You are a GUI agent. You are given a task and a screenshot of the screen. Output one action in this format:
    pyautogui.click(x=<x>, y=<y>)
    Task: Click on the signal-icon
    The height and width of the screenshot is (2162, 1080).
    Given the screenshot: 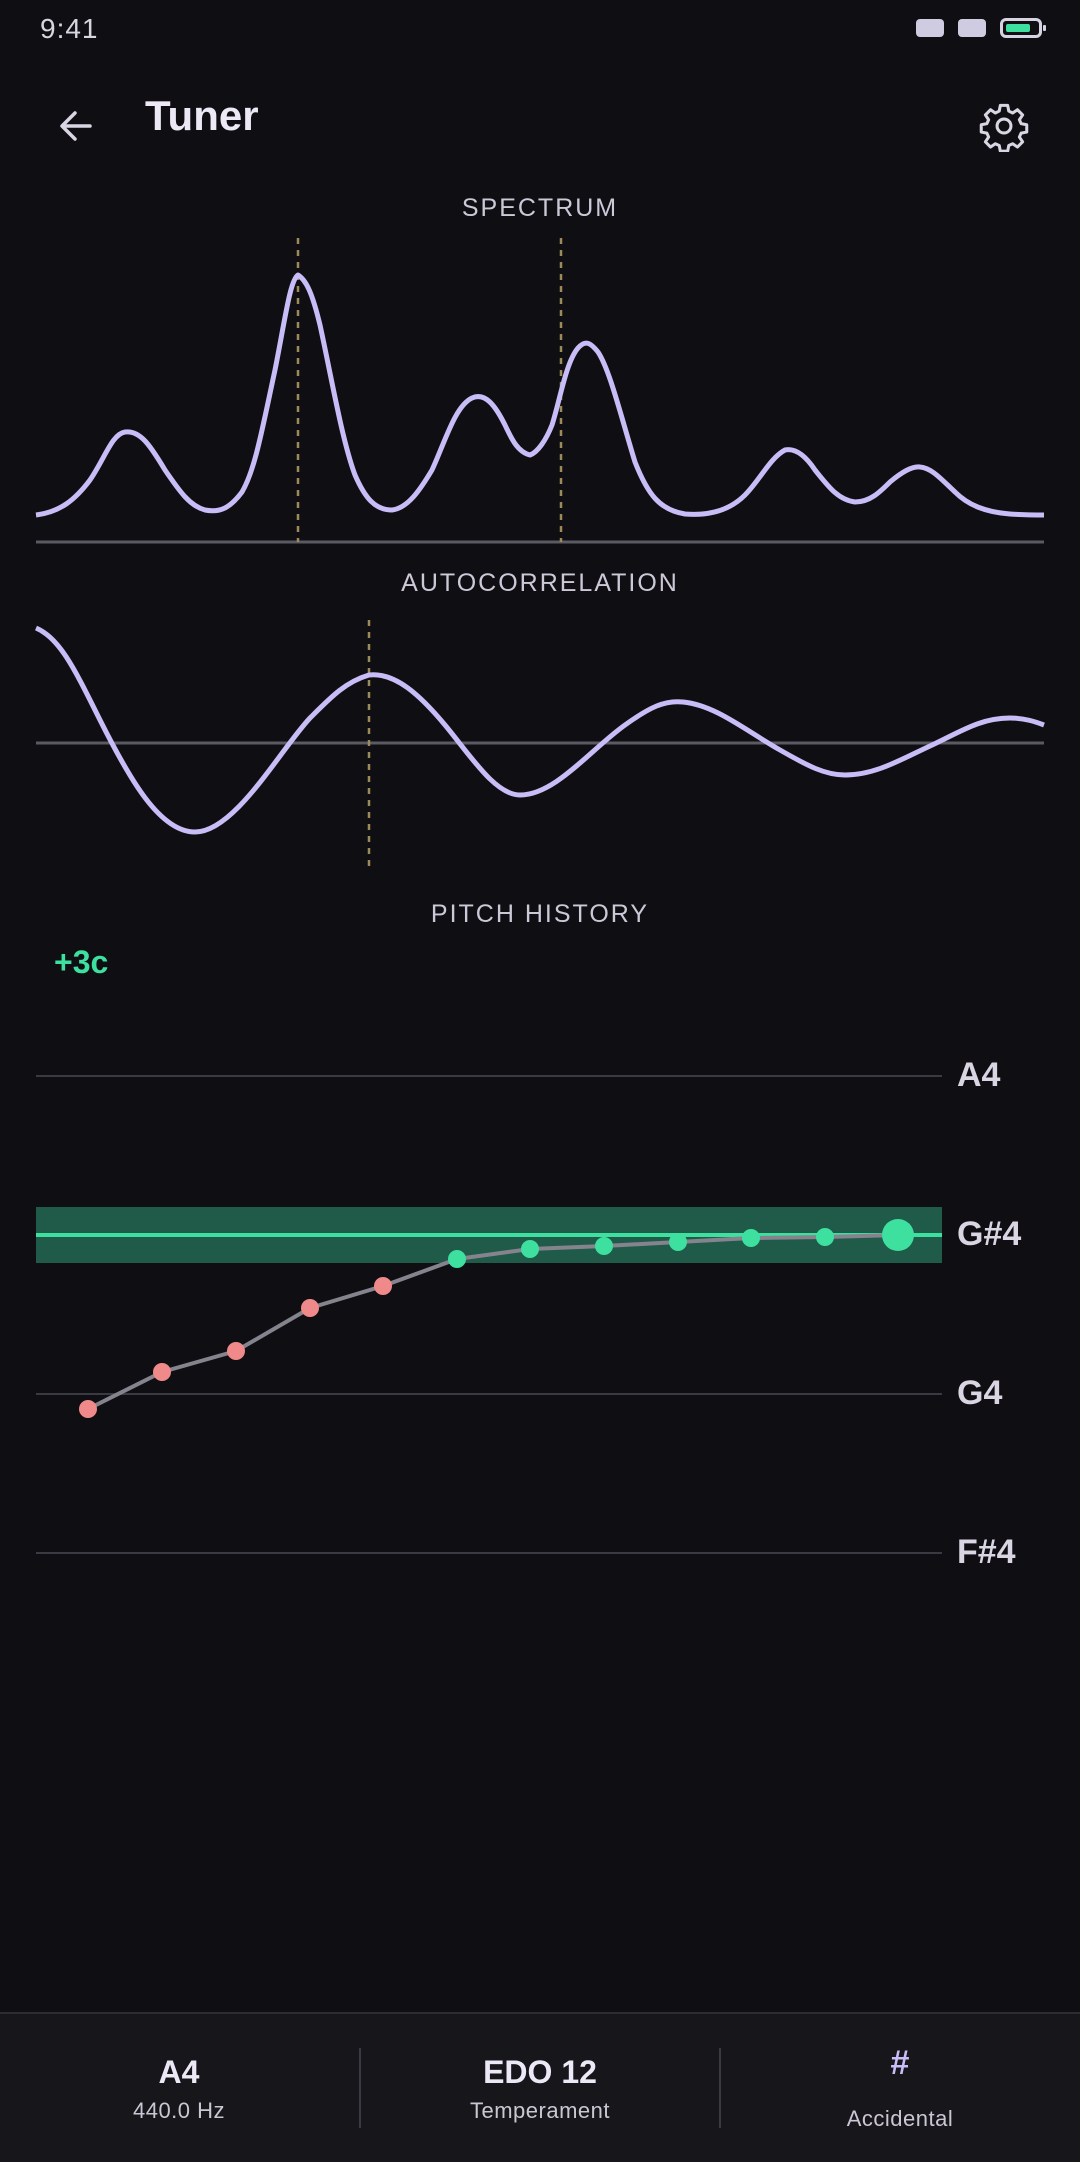 What is the action you would take?
    pyautogui.click(x=930, y=28)
    